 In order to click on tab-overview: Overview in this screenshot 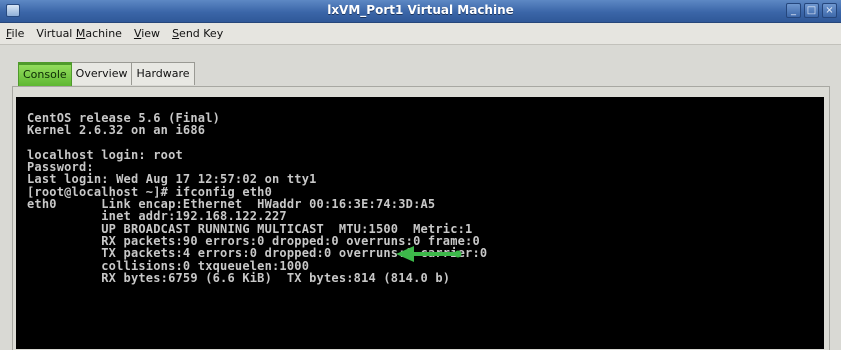, I will do `click(101, 73)`.